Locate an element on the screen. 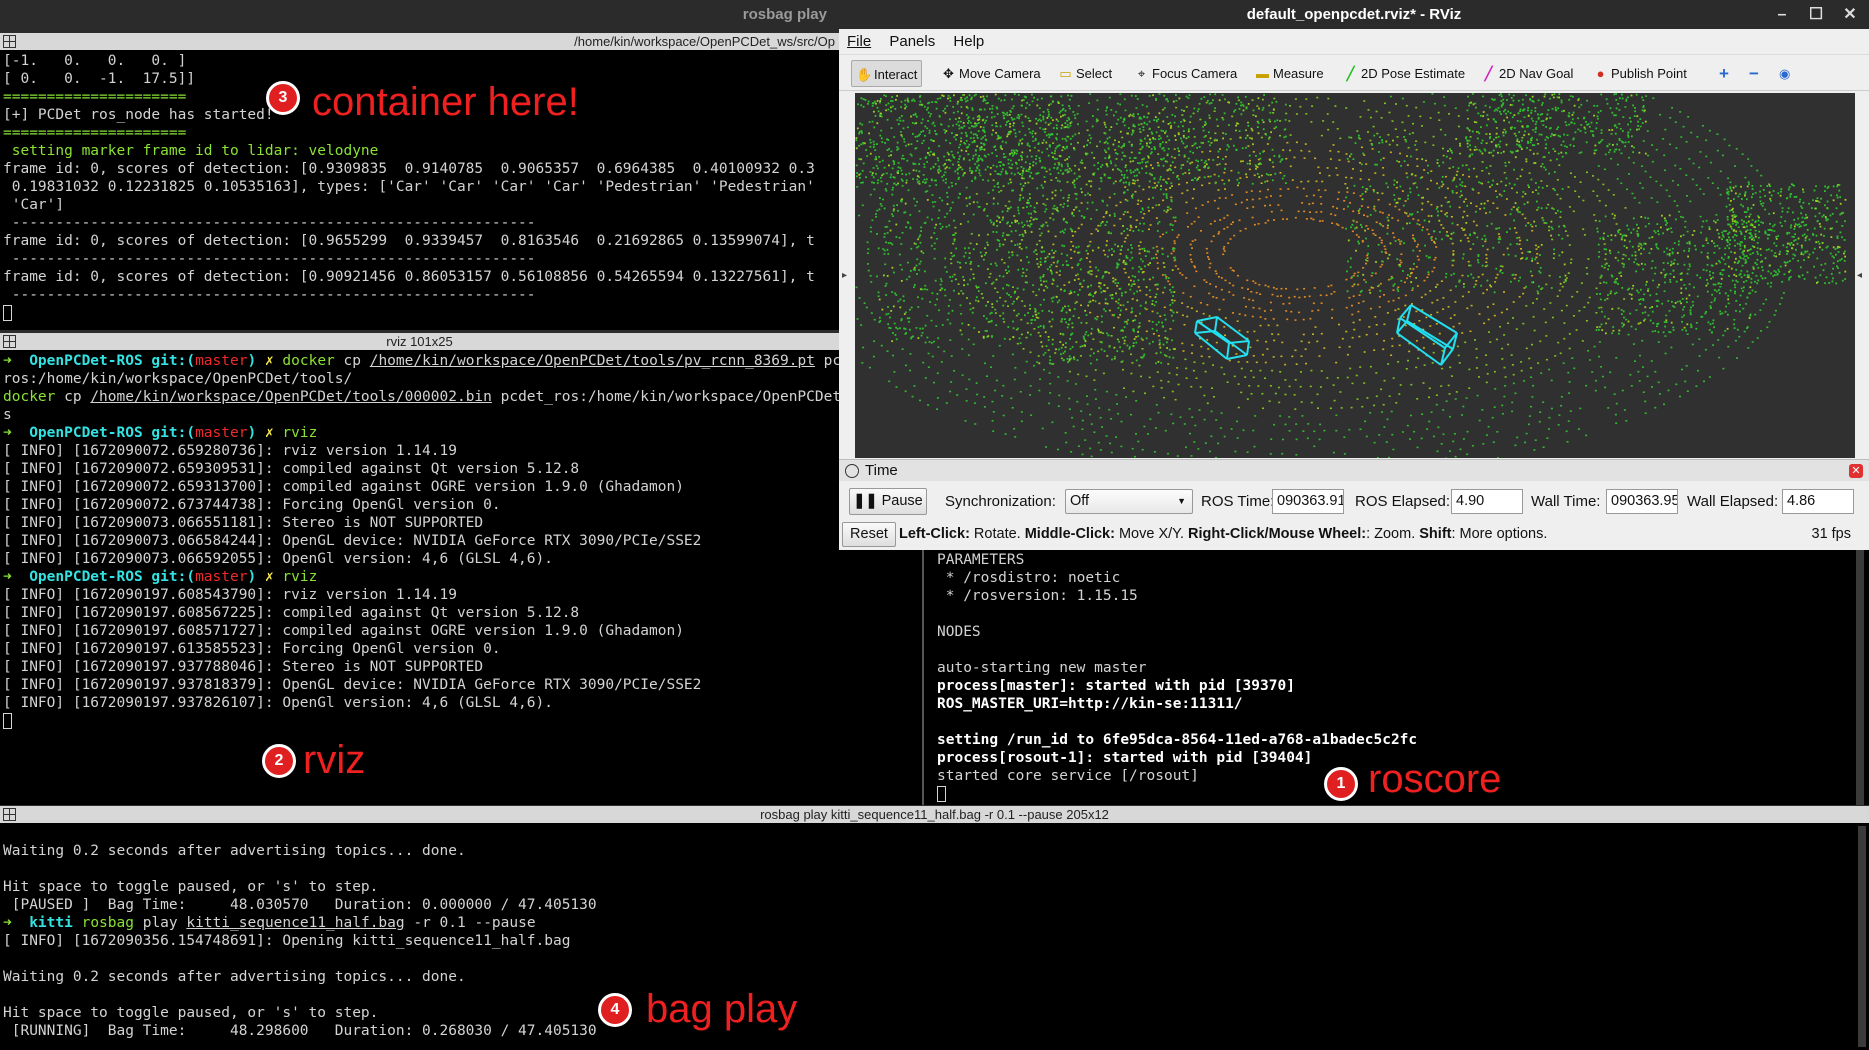 This screenshot has height=1050, width=1869. tool-measure: ▬ Measure is located at coordinates (1289, 73).